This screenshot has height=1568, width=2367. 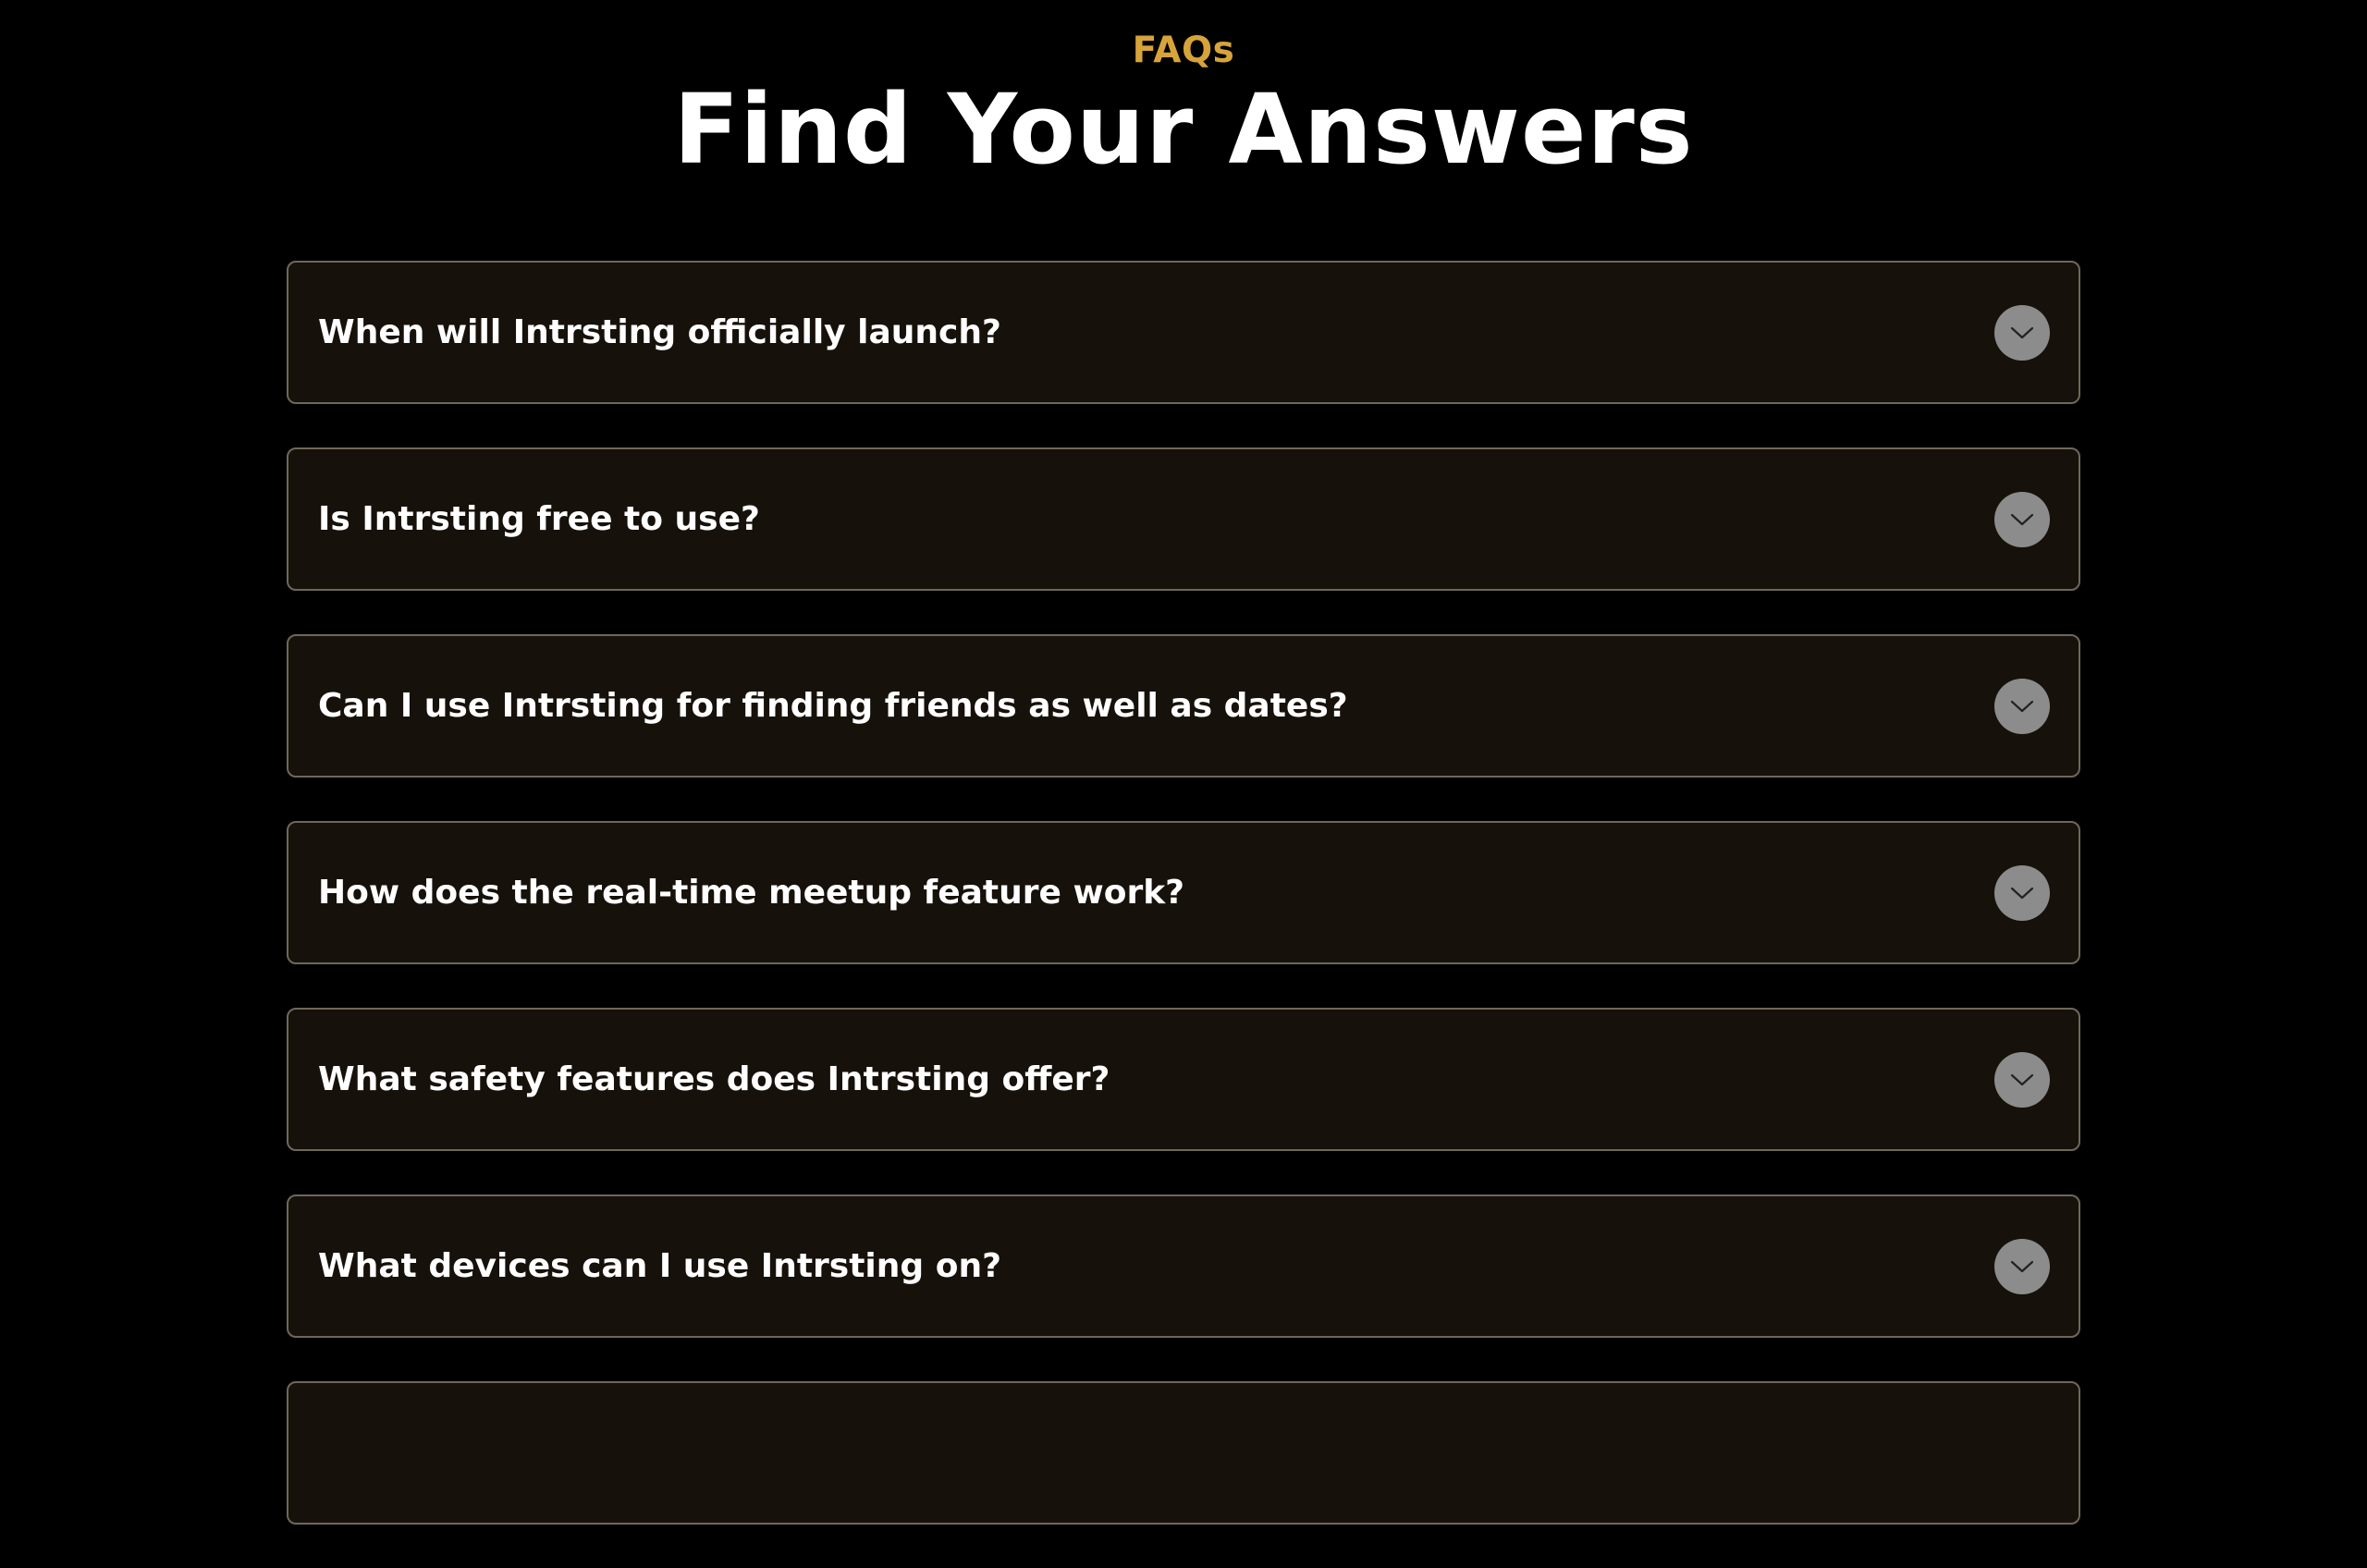 I want to click on faq-item-devices: What devices can I use Intrsting on?, so click(x=1183, y=1266).